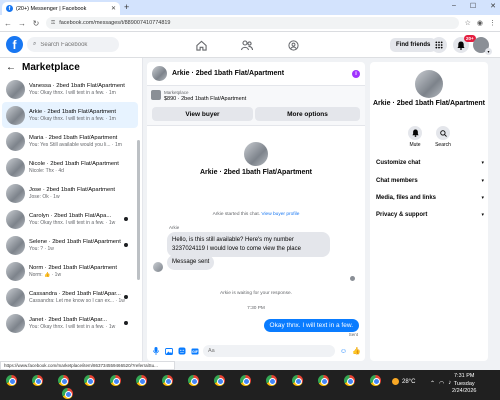 The height and width of the screenshot is (400, 500). Describe the element at coordinates (61, 8) in the screenshot. I see `browser-tab: f (20+) Messenger | Facebook ✕` at that location.